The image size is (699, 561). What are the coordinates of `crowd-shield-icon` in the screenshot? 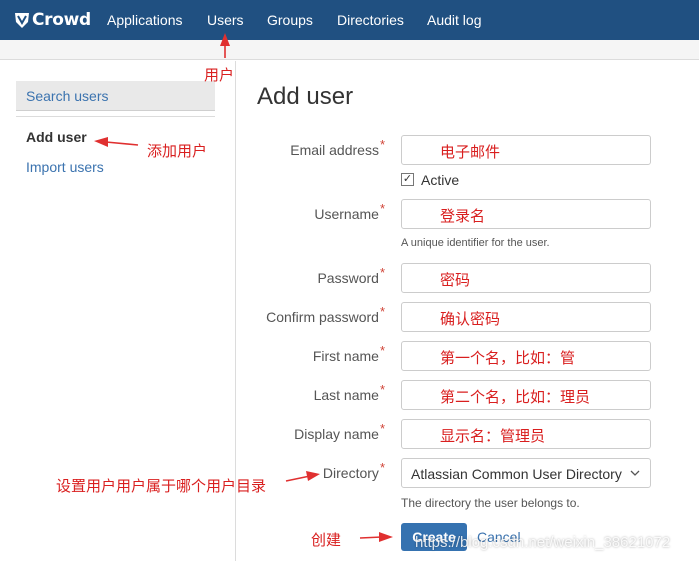 It's located at (22, 20).